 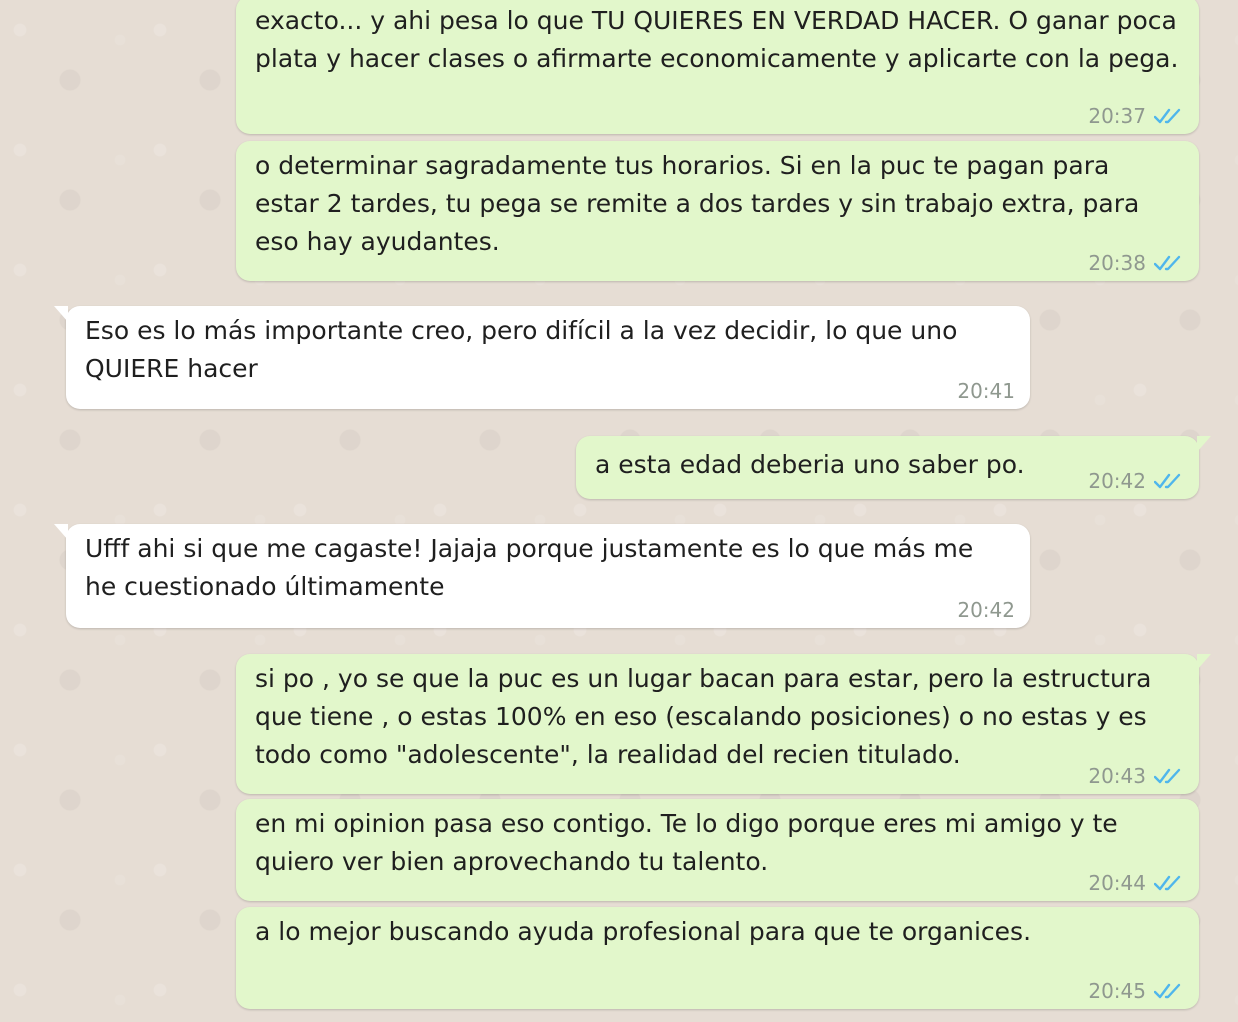 I want to click on message-meta: 20:37, so click(x=1136, y=116).